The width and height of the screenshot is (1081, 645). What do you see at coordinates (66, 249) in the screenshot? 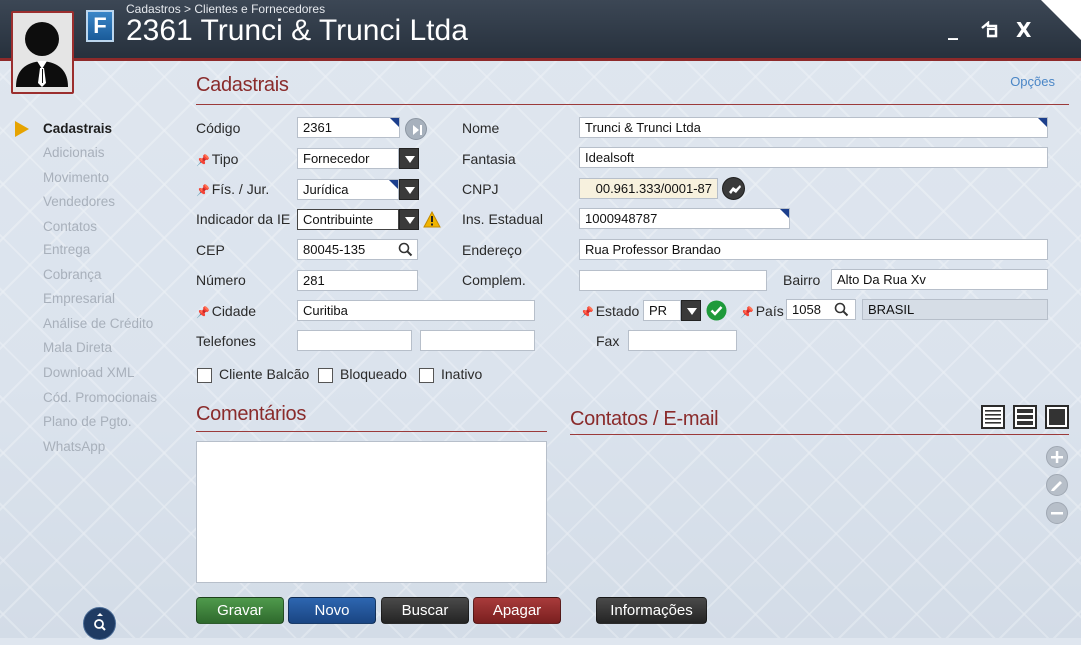
I see `sidebar-item-entrega: Entrega` at bounding box center [66, 249].